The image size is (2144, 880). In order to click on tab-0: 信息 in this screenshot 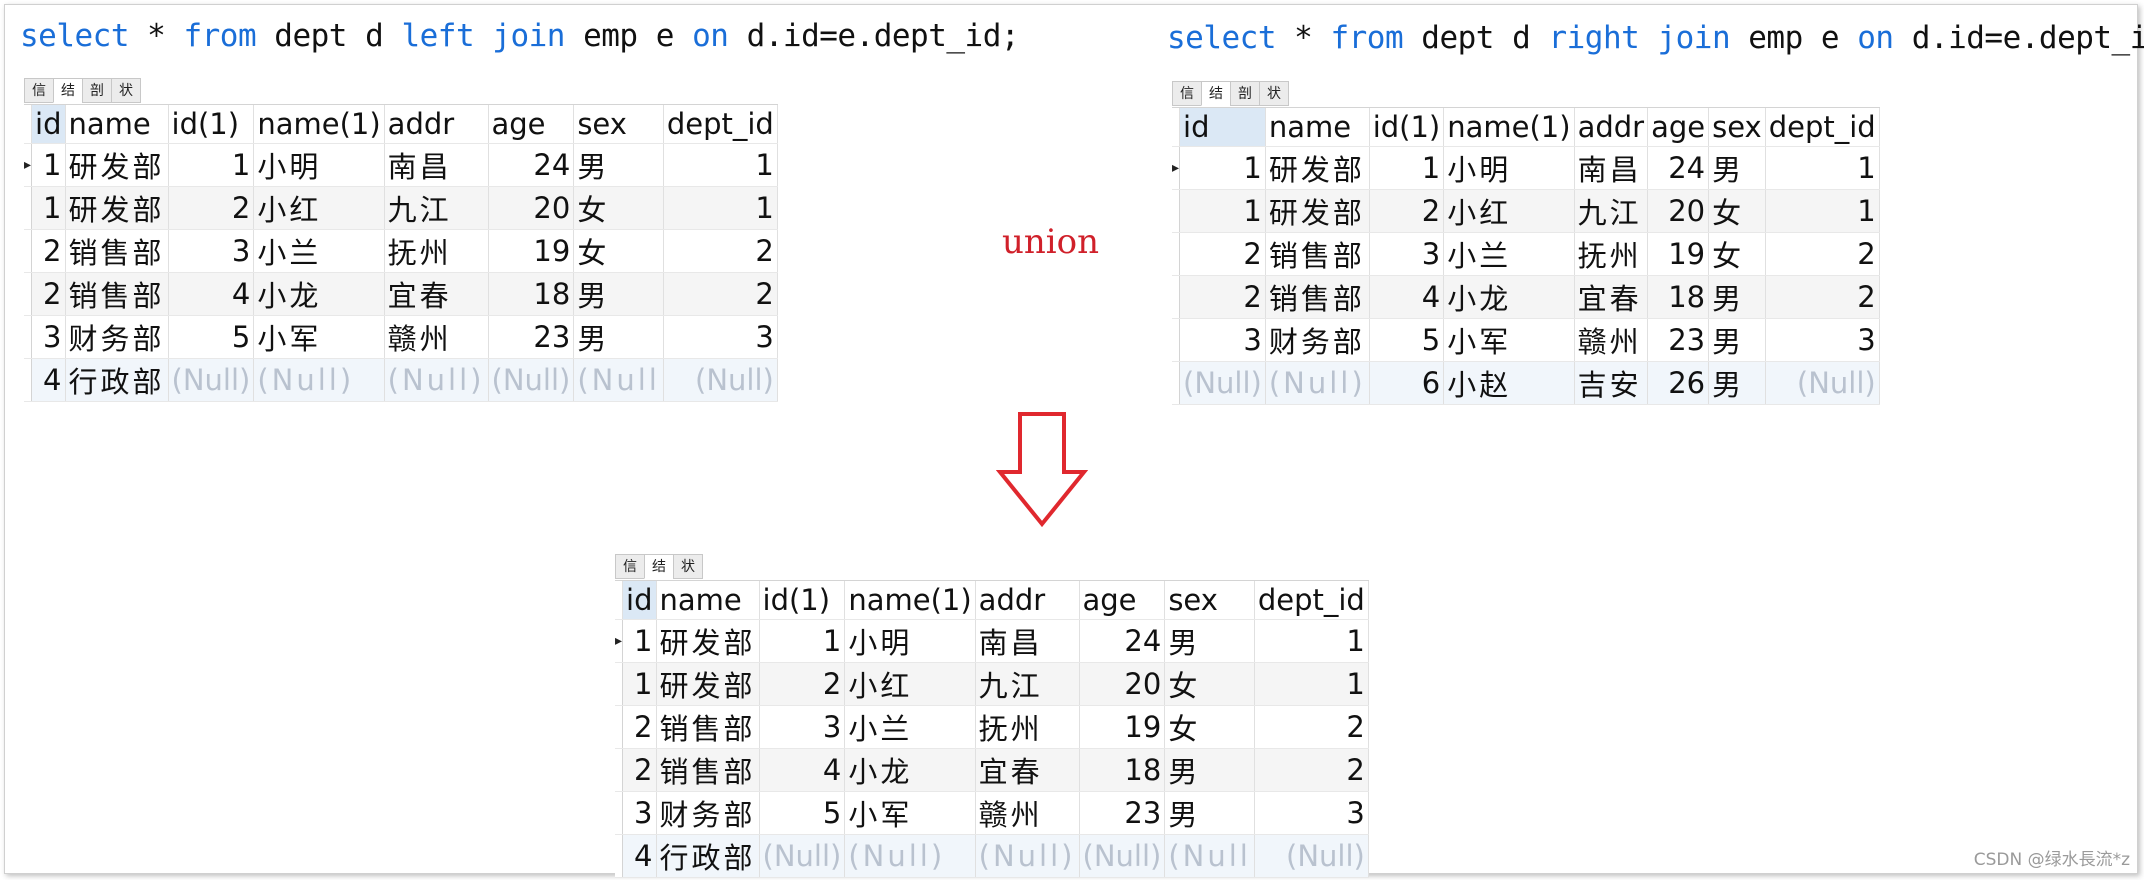, I will do `click(1186, 103)`.